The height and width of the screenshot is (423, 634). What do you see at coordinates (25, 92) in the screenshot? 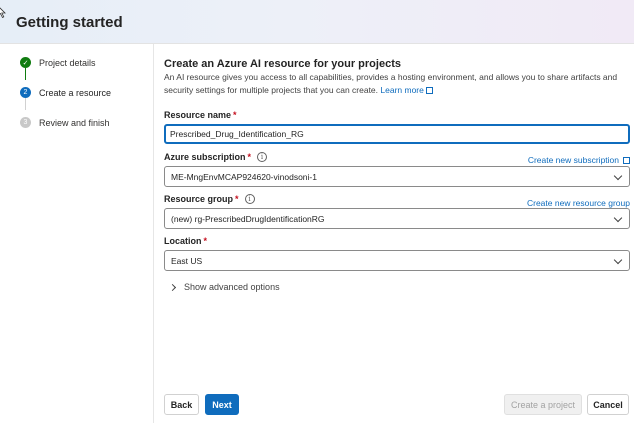
I see `step-number: 2` at bounding box center [25, 92].